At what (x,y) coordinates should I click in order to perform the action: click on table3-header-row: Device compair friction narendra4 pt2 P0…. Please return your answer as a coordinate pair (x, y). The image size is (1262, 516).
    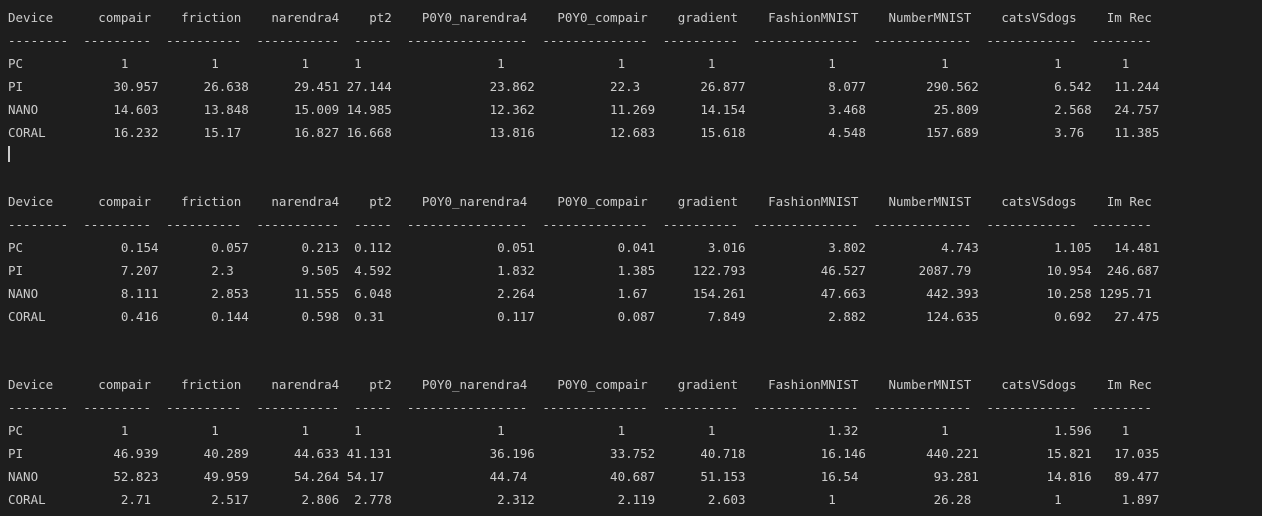
    Looking at the image, I should click on (580, 384).